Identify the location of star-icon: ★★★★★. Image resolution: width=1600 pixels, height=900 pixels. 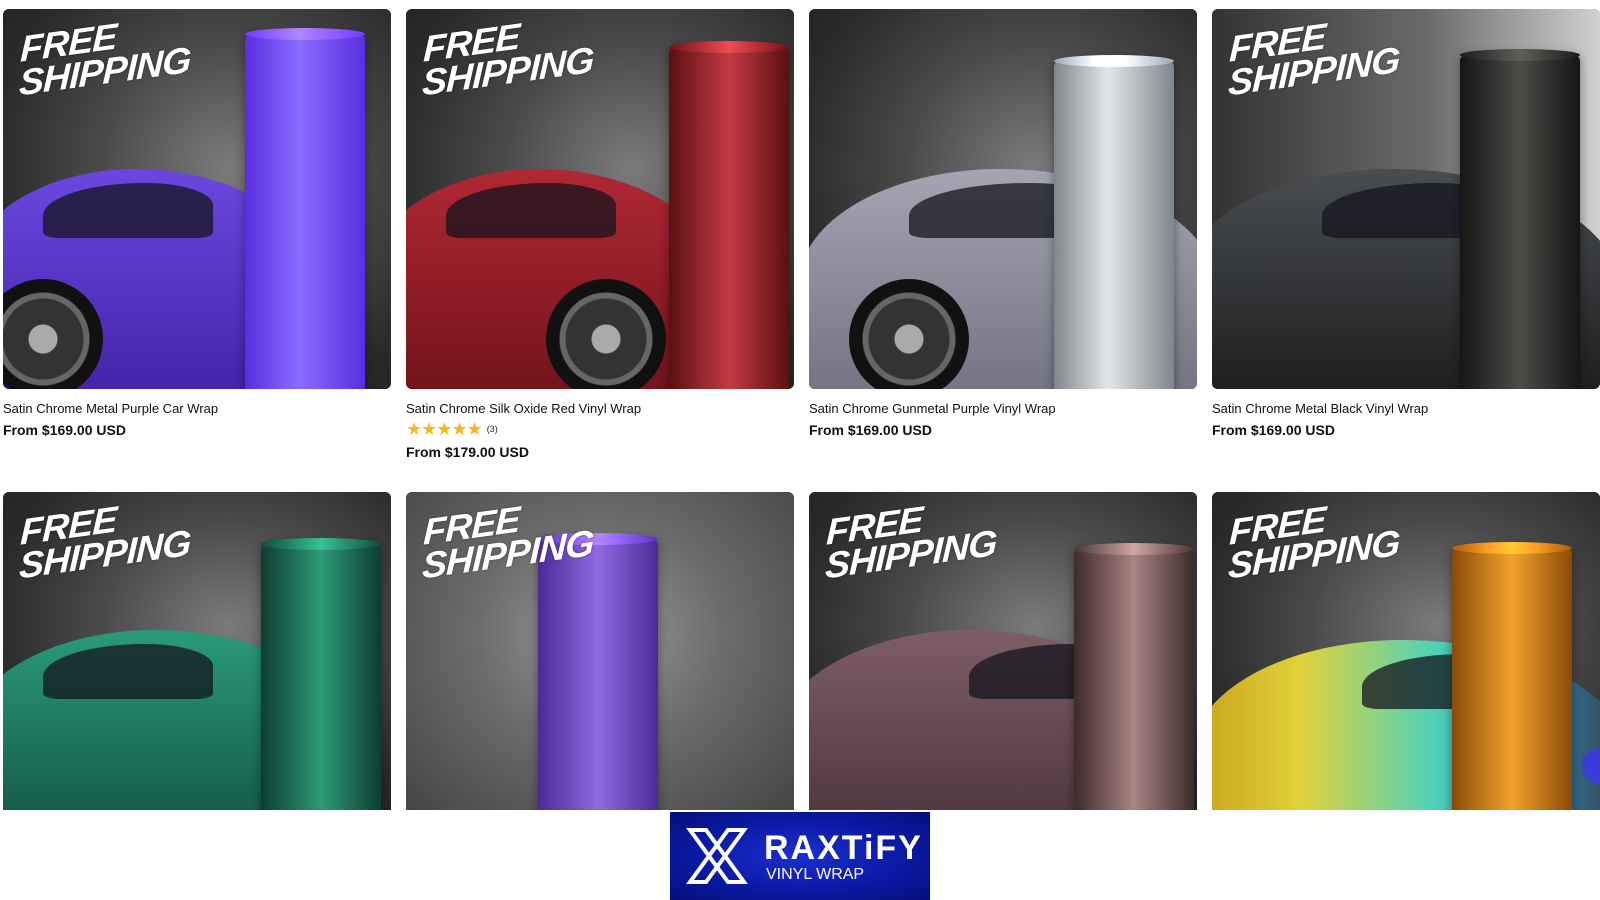
(444, 429).